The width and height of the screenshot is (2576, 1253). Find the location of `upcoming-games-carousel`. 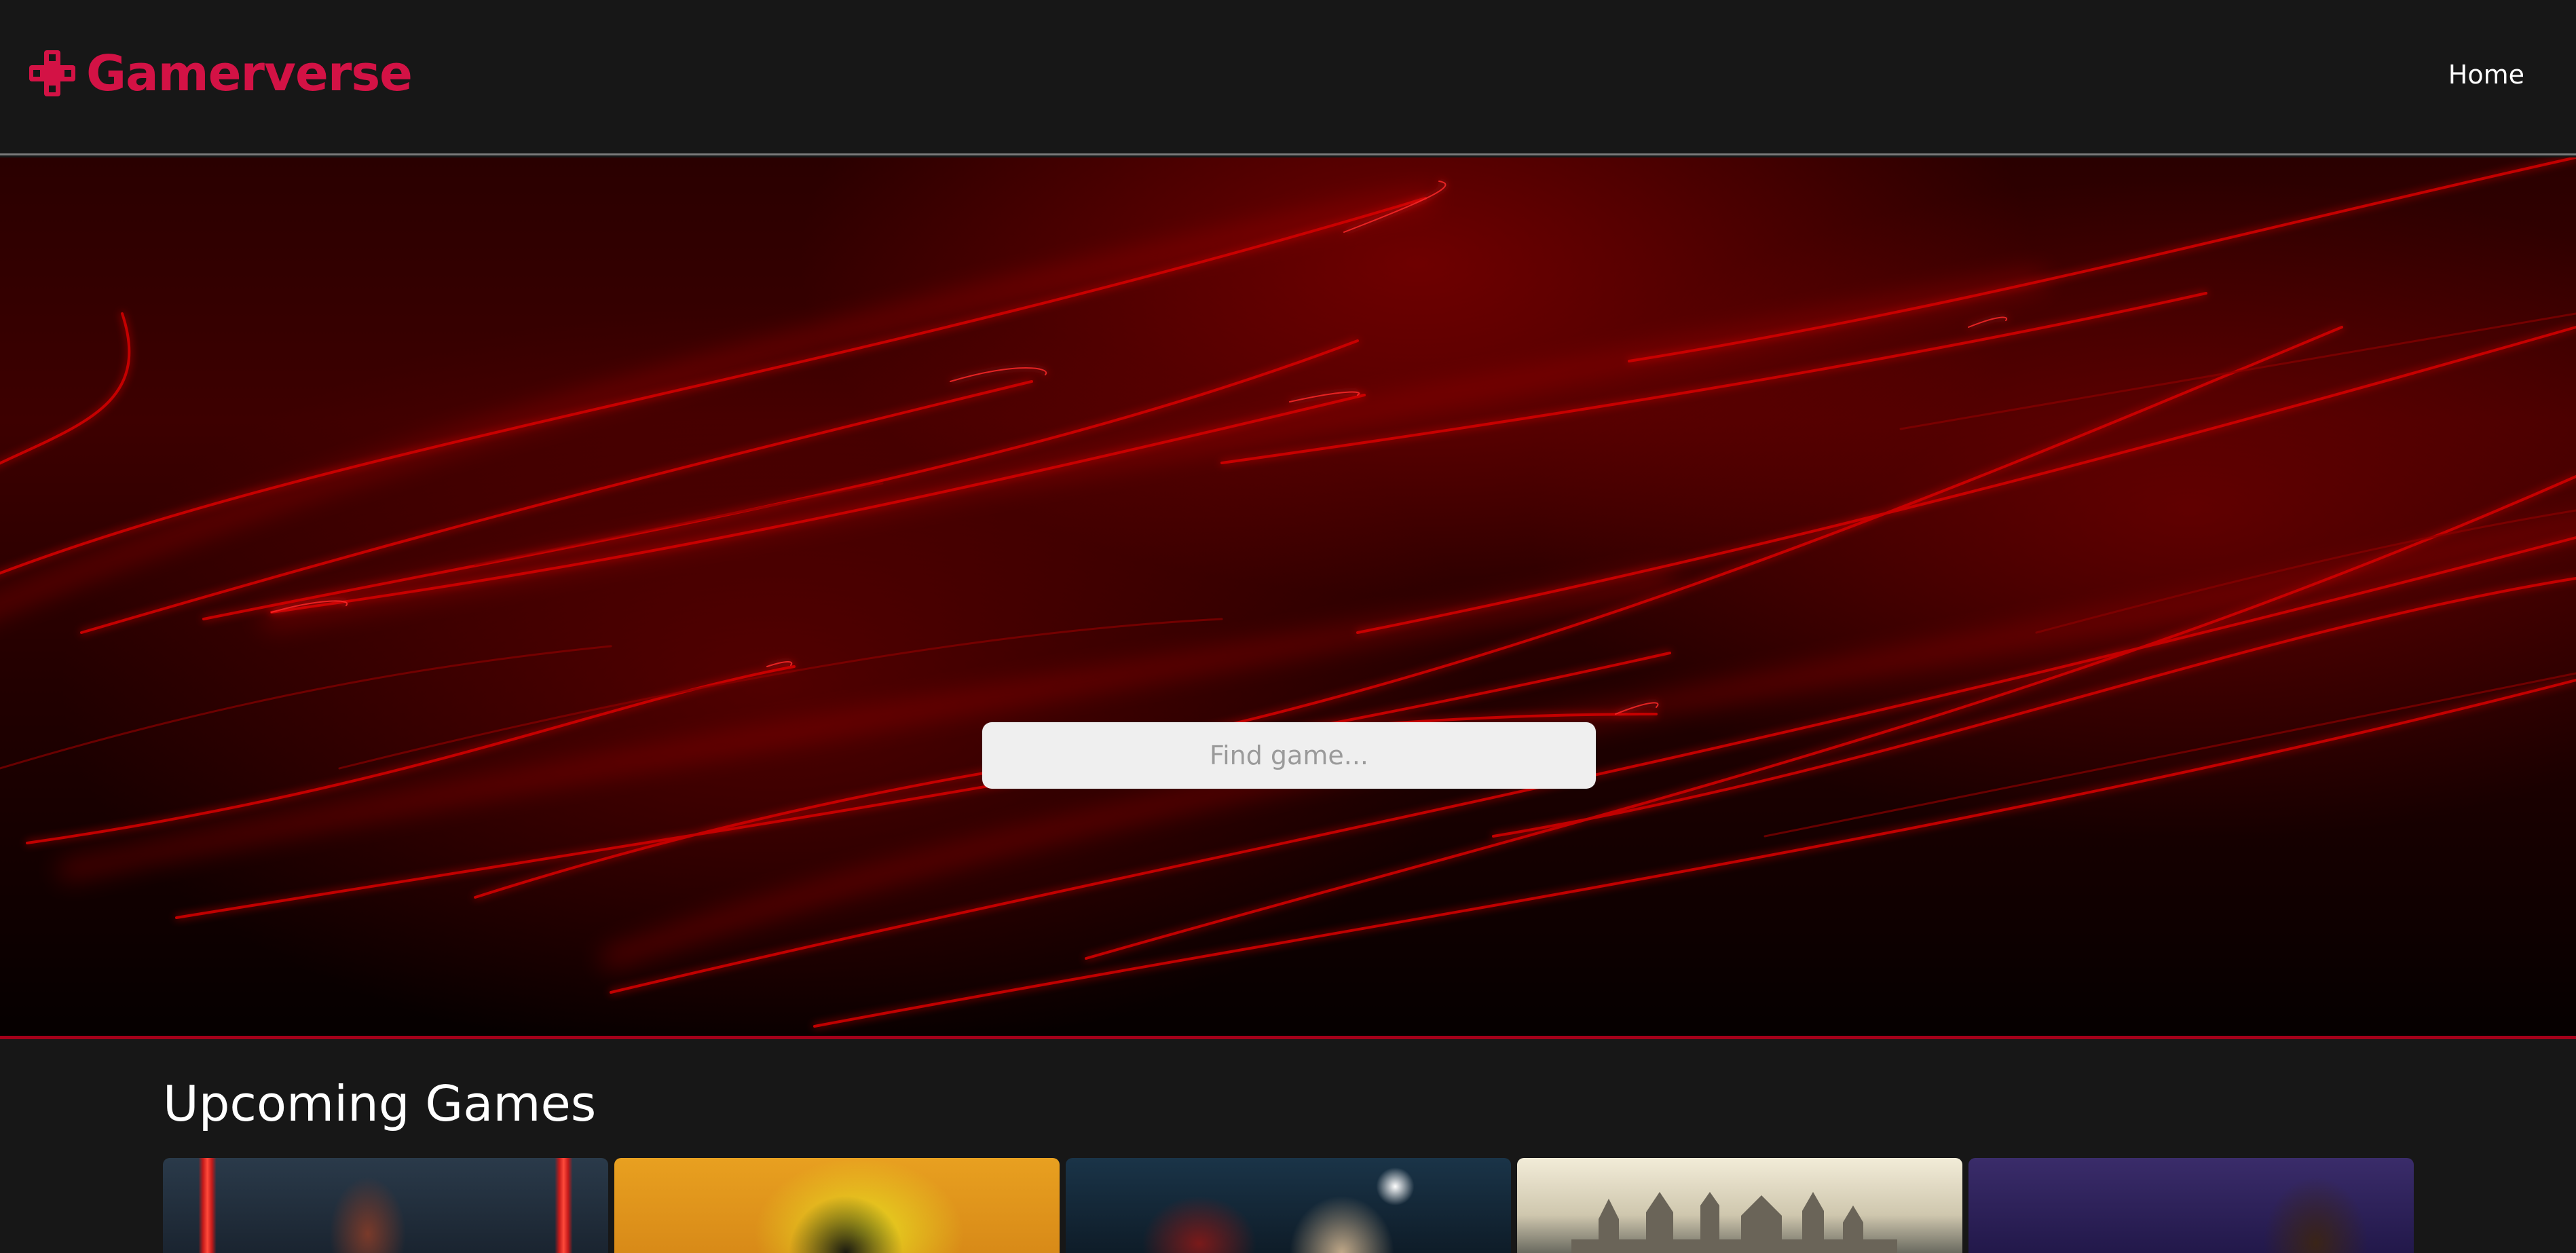

upcoming-games-carousel is located at coordinates (1290, 1205).